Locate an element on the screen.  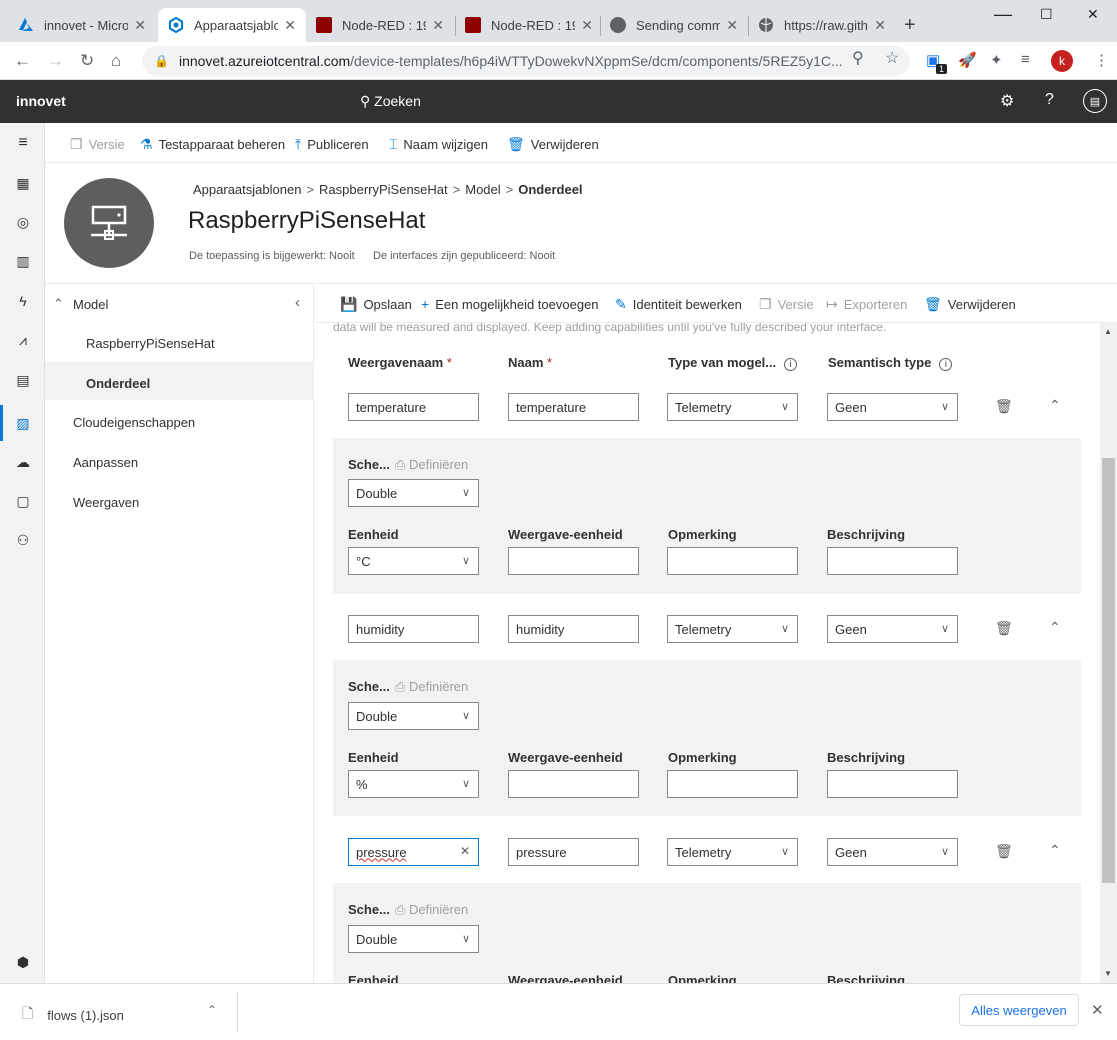
device-templates-icon: ▨ is located at coordinates (23, 423).